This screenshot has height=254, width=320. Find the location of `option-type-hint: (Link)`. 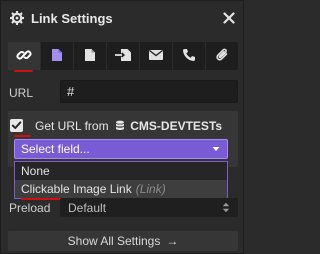

option-type-hint: (Link) is located at coordinates (150, 189).